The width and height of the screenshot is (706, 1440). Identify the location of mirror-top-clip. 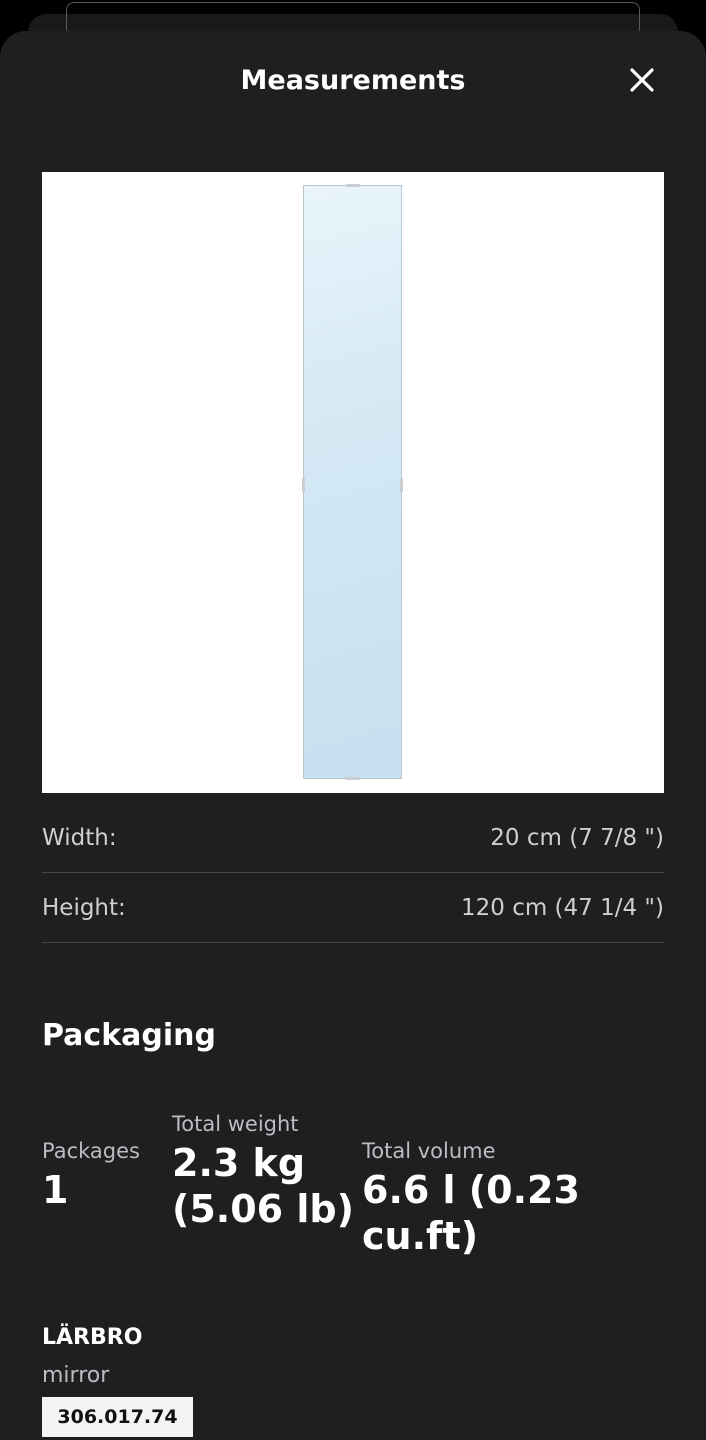
(353, 185).